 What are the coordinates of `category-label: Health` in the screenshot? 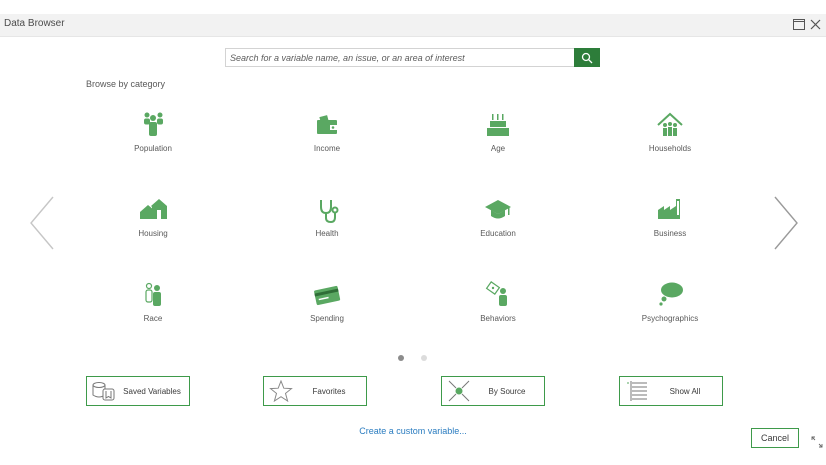 It's located at (327, 233).